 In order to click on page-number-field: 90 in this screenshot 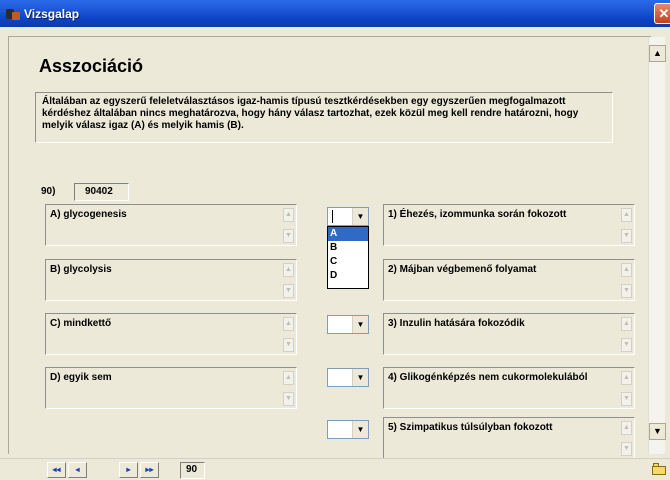, I will do `click(192, 470)`.